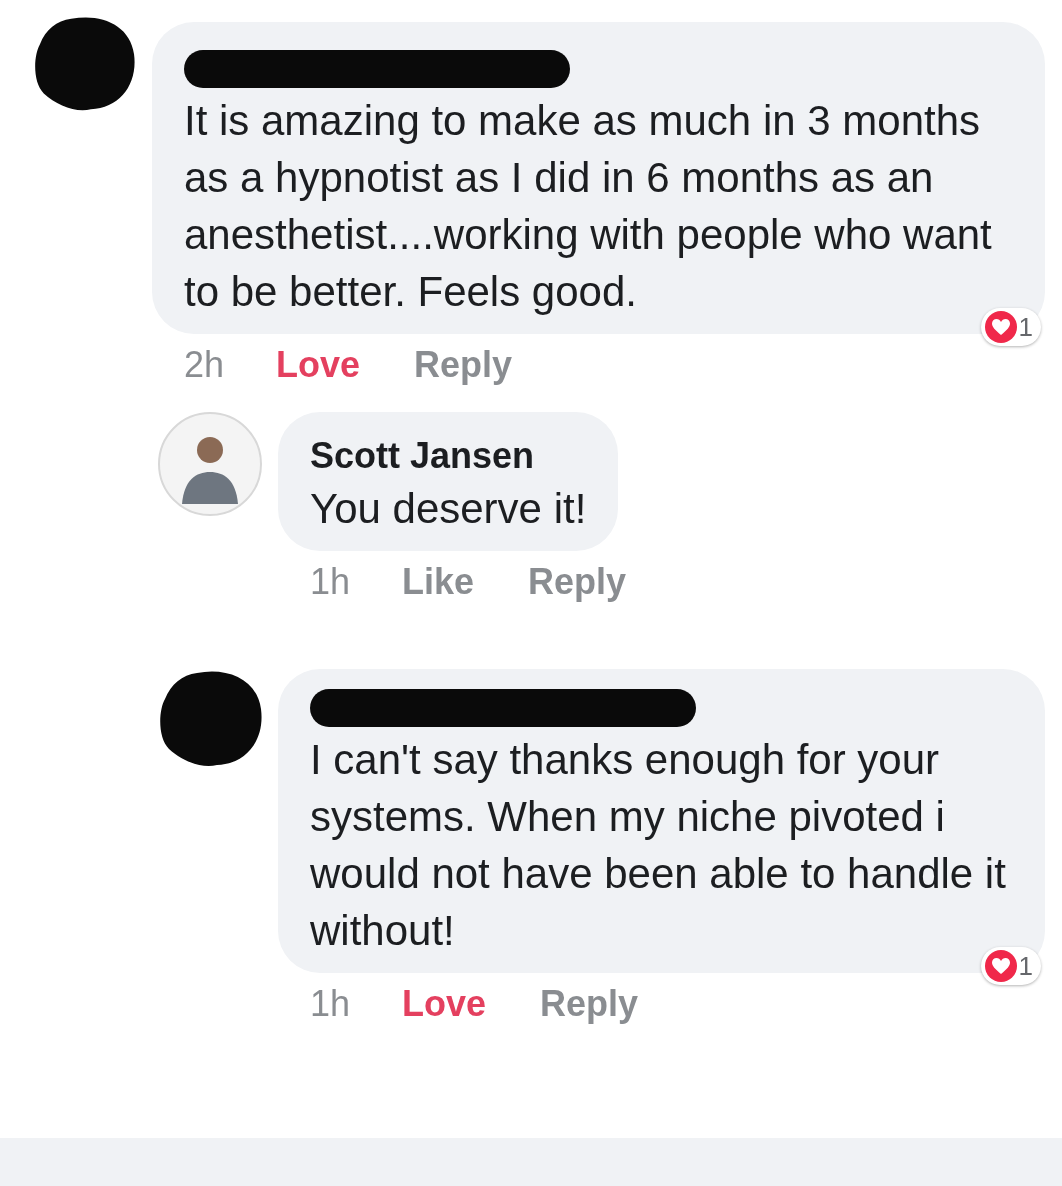 The height and width of the screenshot is (1186, 1062). Describe the element at coordinates (438, 582) in the screenshot. I see `reaction-link: Like` at that location.